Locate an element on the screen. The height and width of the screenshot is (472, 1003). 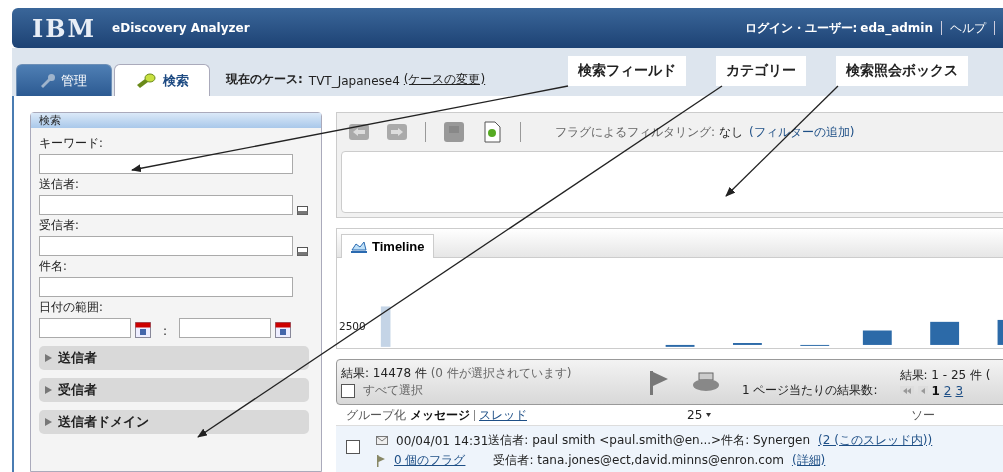
category-section: 送信者 is located at coordinates (174, 358).